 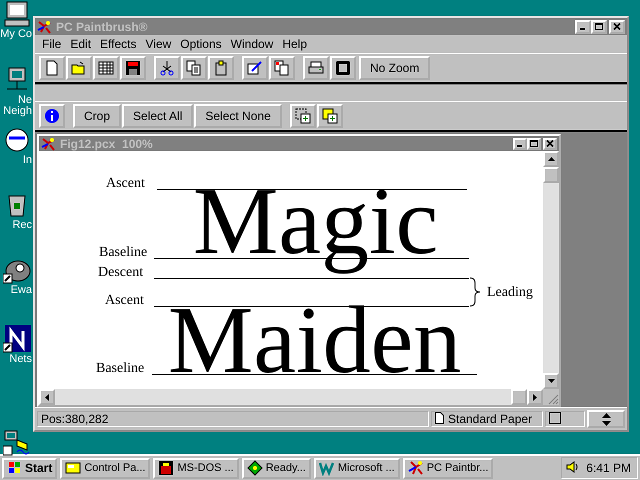 I want to click on paper-size-label: Standard Paper, so click(x=490, y=419).